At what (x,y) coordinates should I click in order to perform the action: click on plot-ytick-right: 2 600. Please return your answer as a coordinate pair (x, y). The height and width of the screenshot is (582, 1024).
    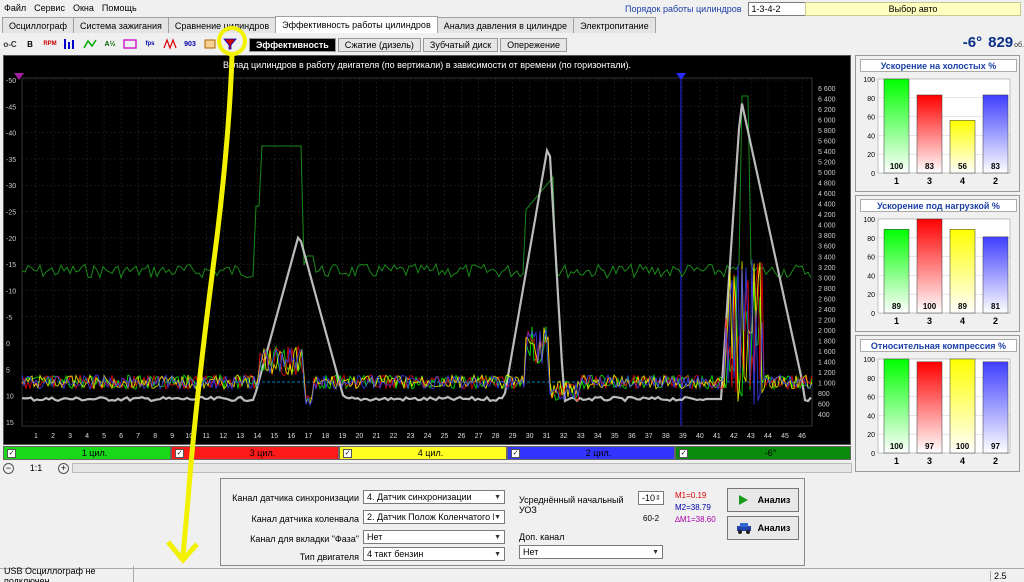
    Looking at the image, I should click on (827, 299).